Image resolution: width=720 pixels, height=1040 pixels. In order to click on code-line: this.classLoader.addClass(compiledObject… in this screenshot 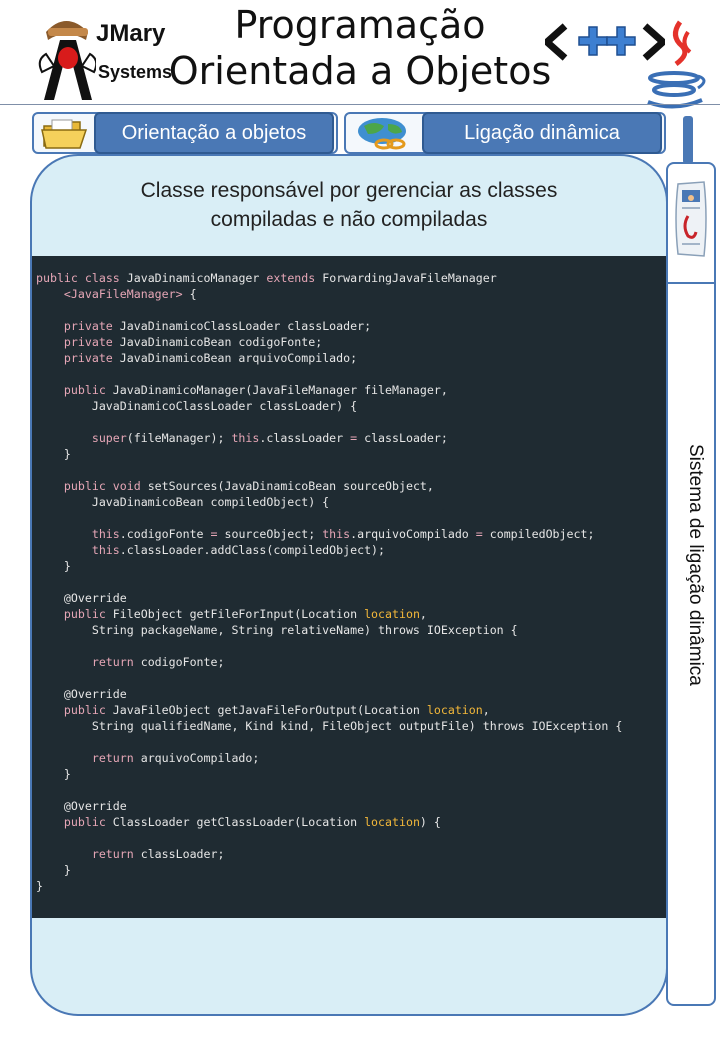, I will do `click(238, 550)`.